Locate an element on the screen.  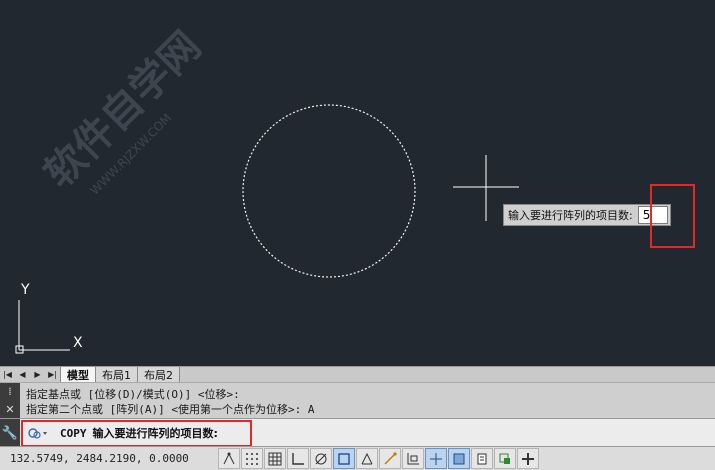
infer-constraints-icon is located at coordinates (229, 458).